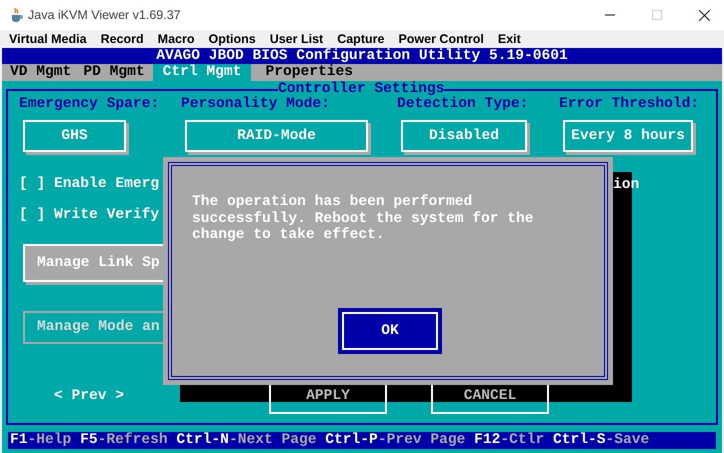  I want to click on shortcut-hint: F12-Ctlr, so click(509, 440).